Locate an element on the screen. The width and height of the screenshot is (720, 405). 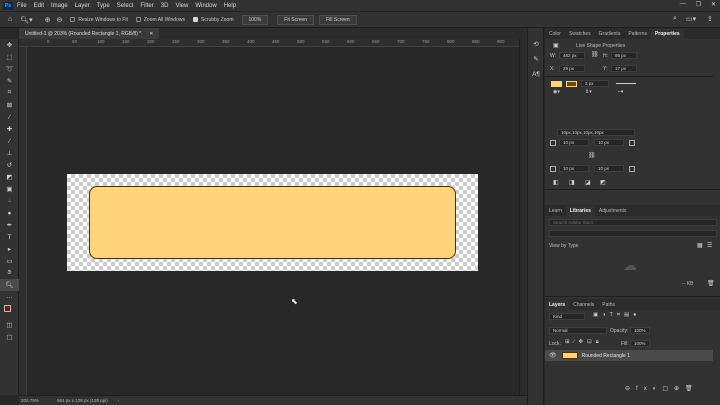
path-combine-icon: ◨ is located at coordinates (572, 182).